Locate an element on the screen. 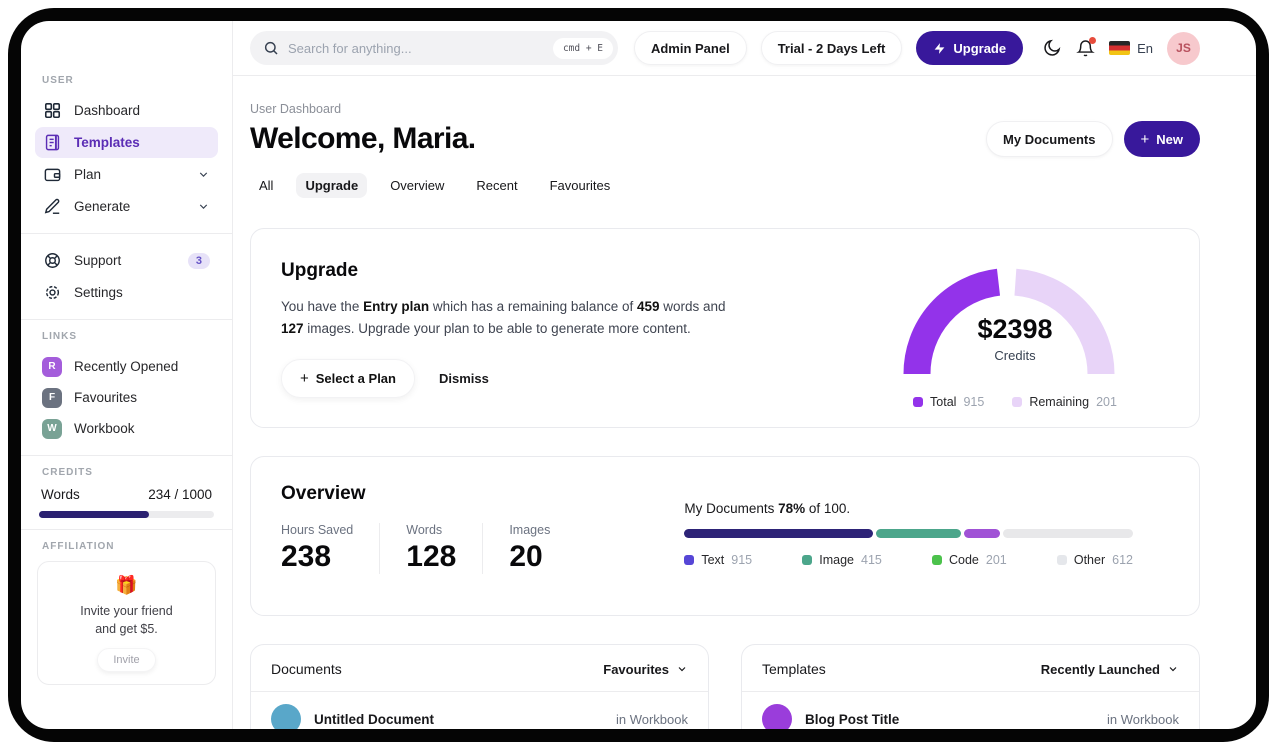 This screenshot has width=1277, height=750. germany-flag-icon is located at coordinates (1120, 48).